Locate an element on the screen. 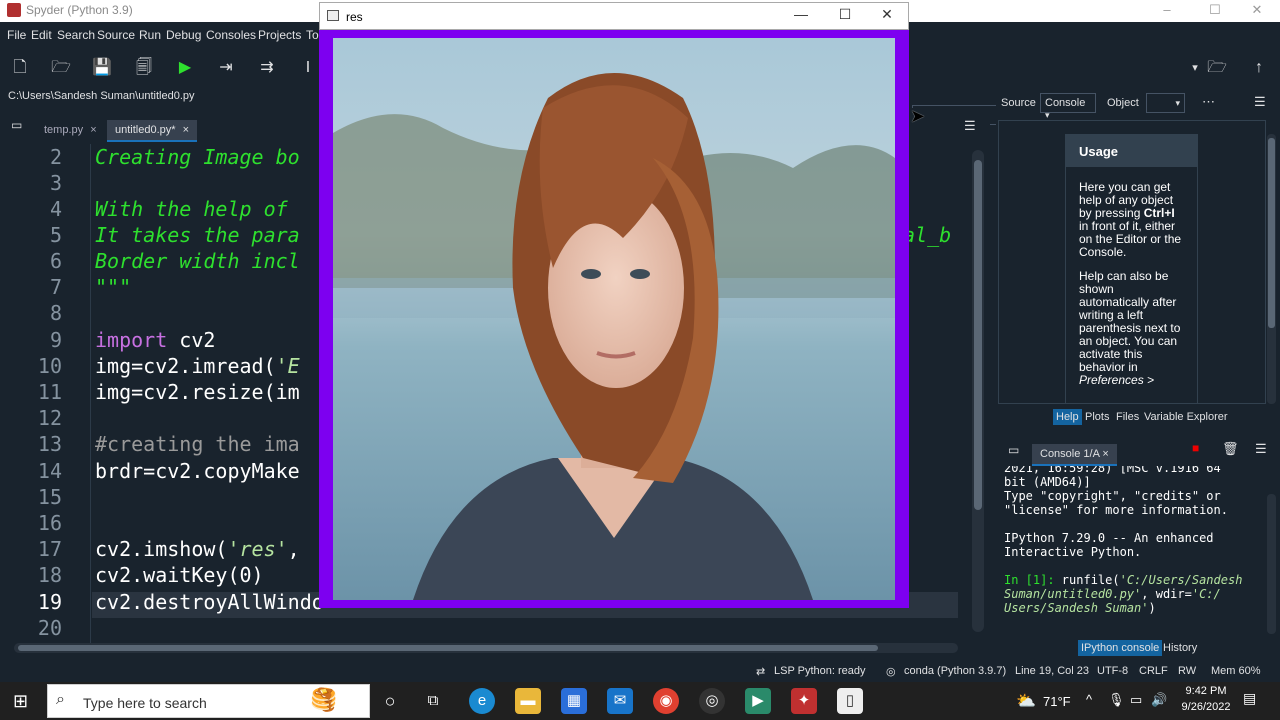 The height and width of the screenshot is (720, 1280). line-number: 8 is located at coordinates (55, 313).